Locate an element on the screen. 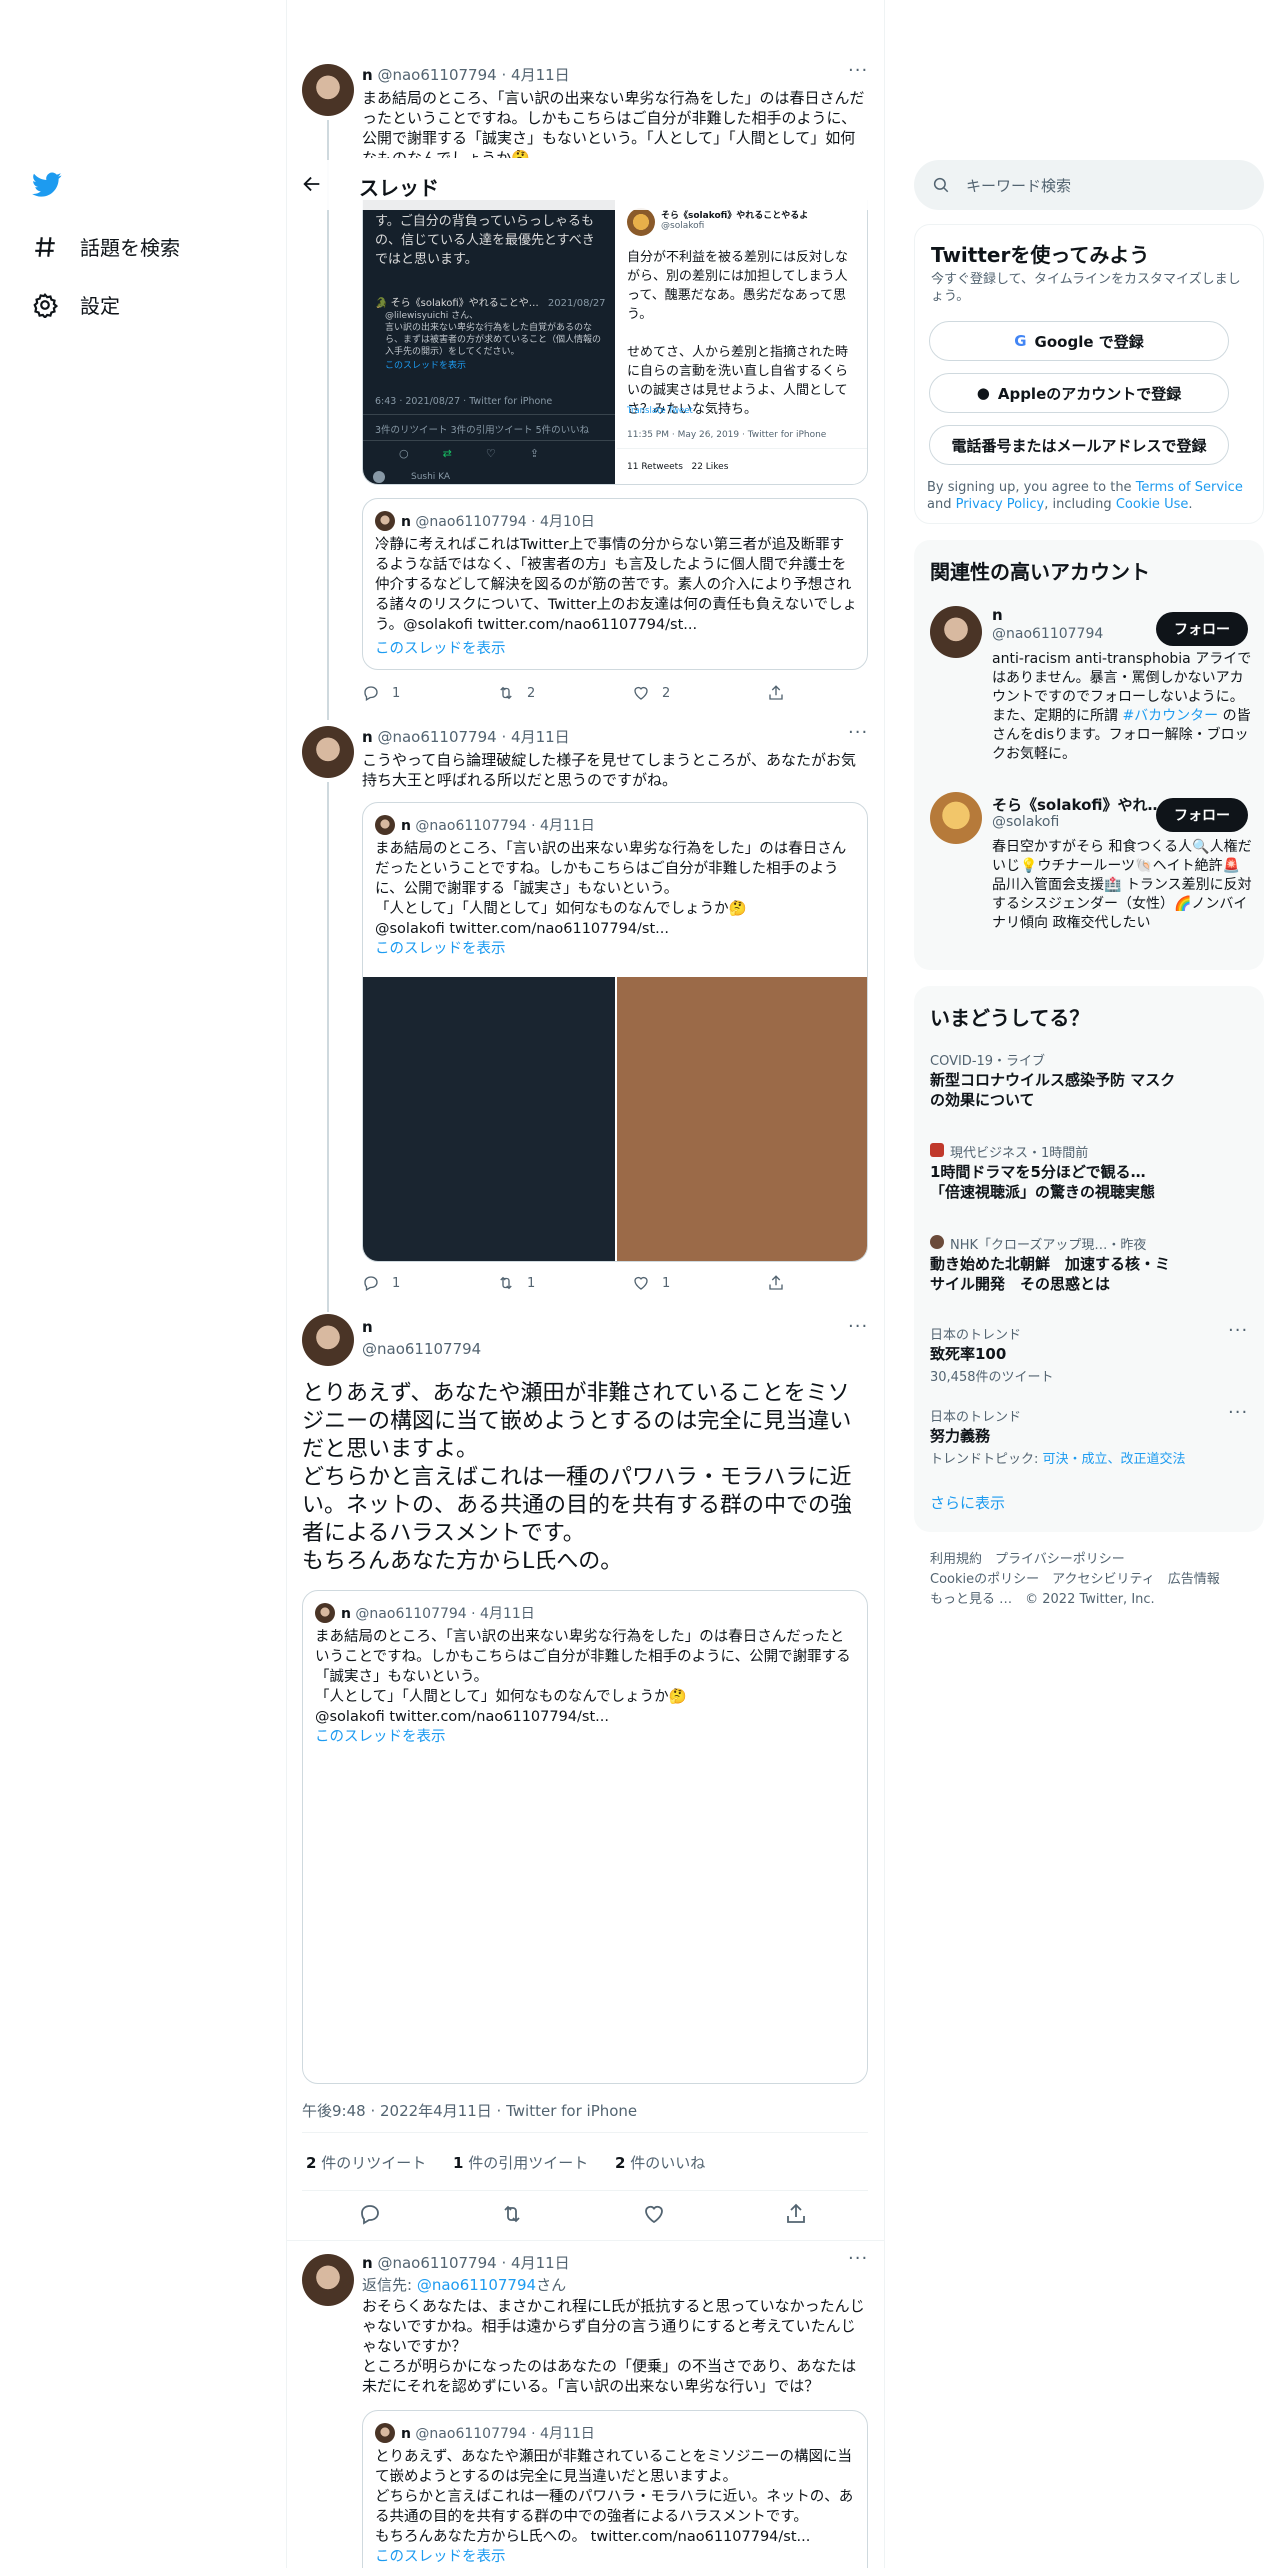  trend-item: 努力義務 is located at coordinates (960, 1436).